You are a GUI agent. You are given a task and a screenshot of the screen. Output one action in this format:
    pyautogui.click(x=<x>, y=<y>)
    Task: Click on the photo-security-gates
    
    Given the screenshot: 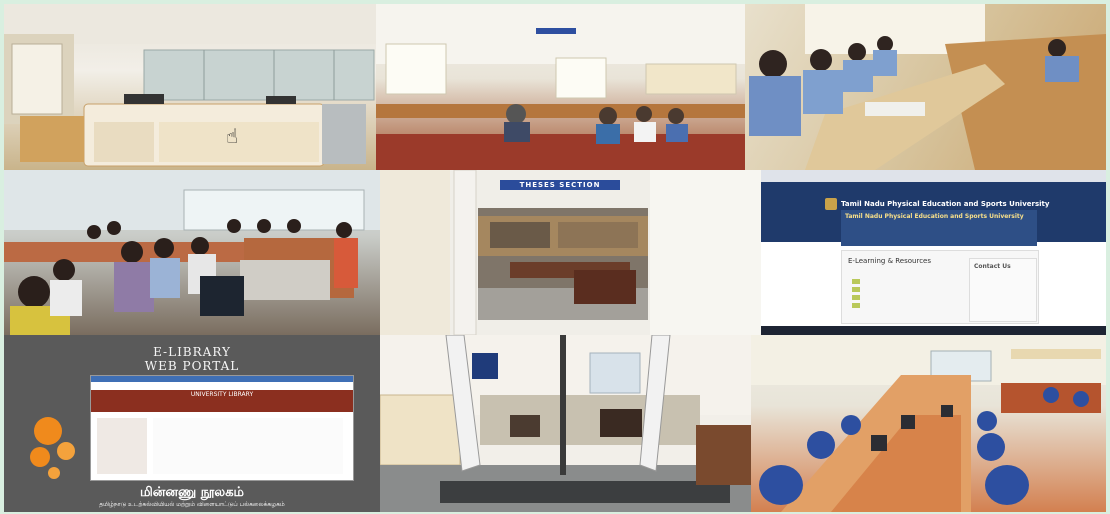 What is the action you would take?
    pyautogui.click(x=565, y=423)
    